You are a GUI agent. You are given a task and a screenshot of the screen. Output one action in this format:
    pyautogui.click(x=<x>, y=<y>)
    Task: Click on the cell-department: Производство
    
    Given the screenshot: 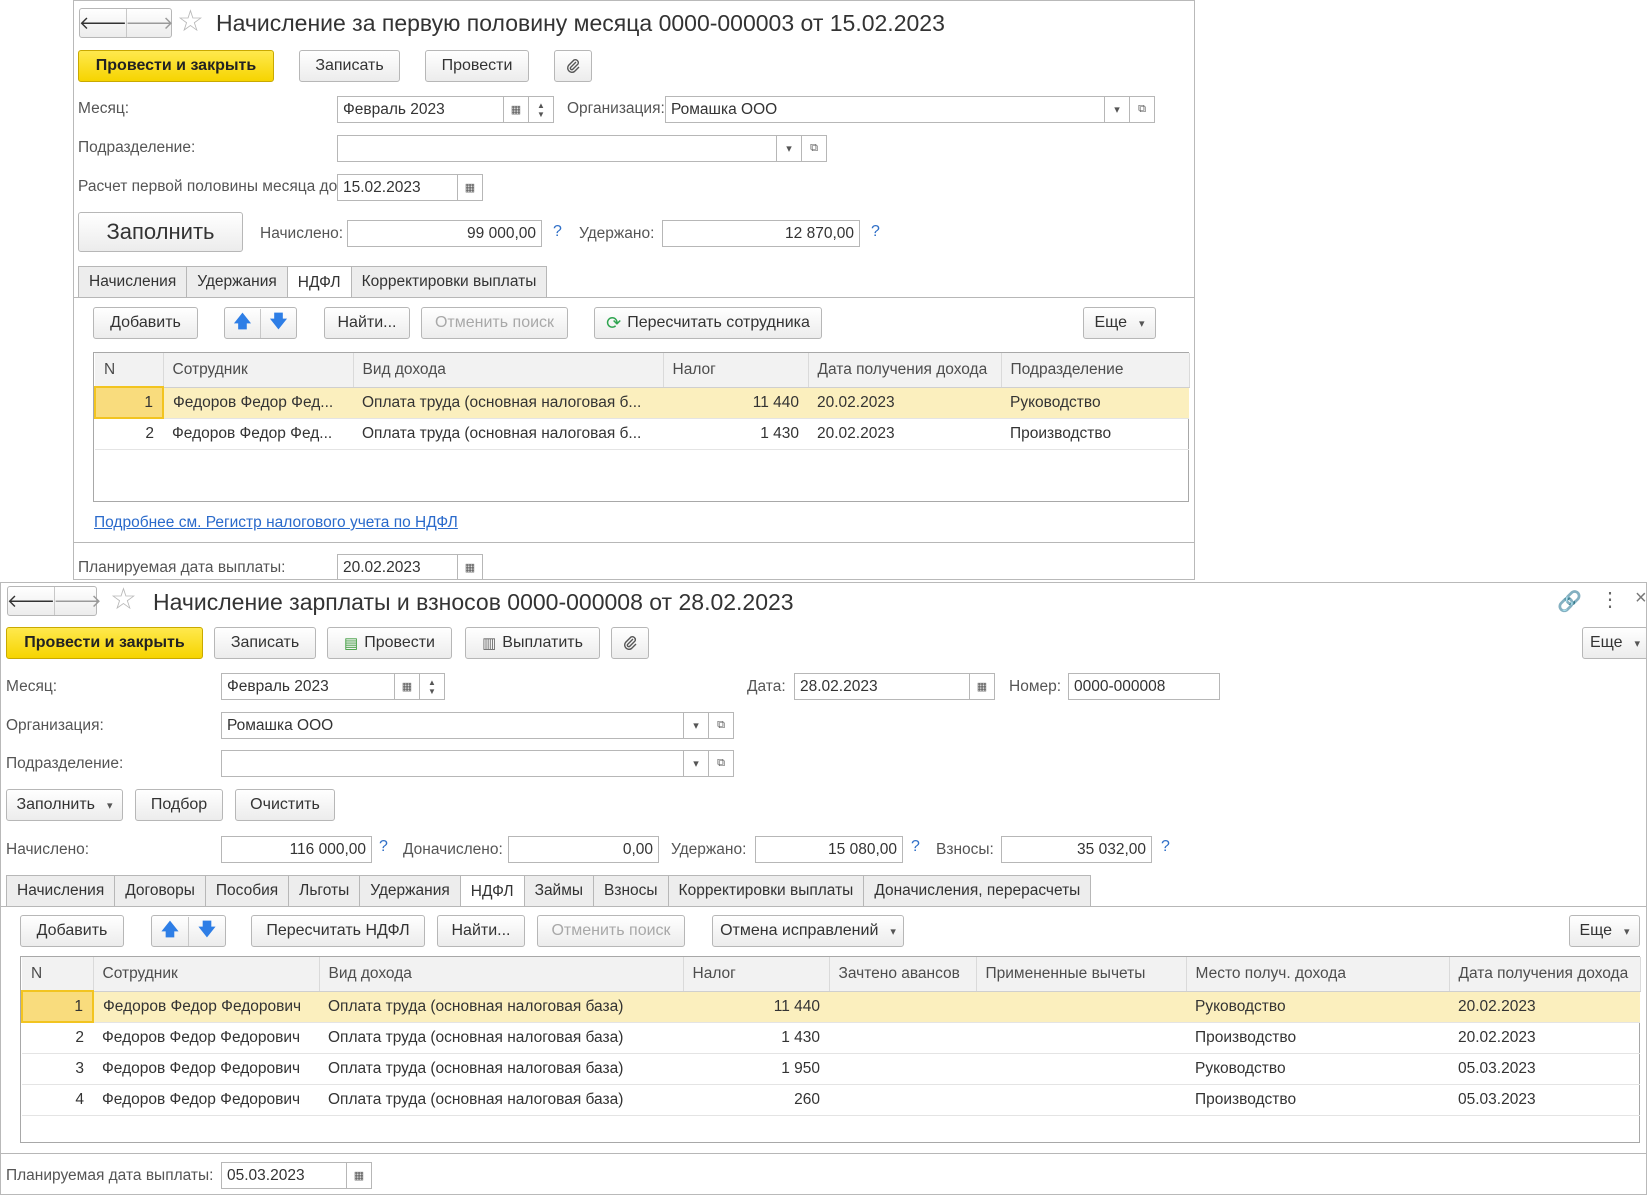 What is the action you would take?
    pyautogui.click(x=1095, y=434)
    